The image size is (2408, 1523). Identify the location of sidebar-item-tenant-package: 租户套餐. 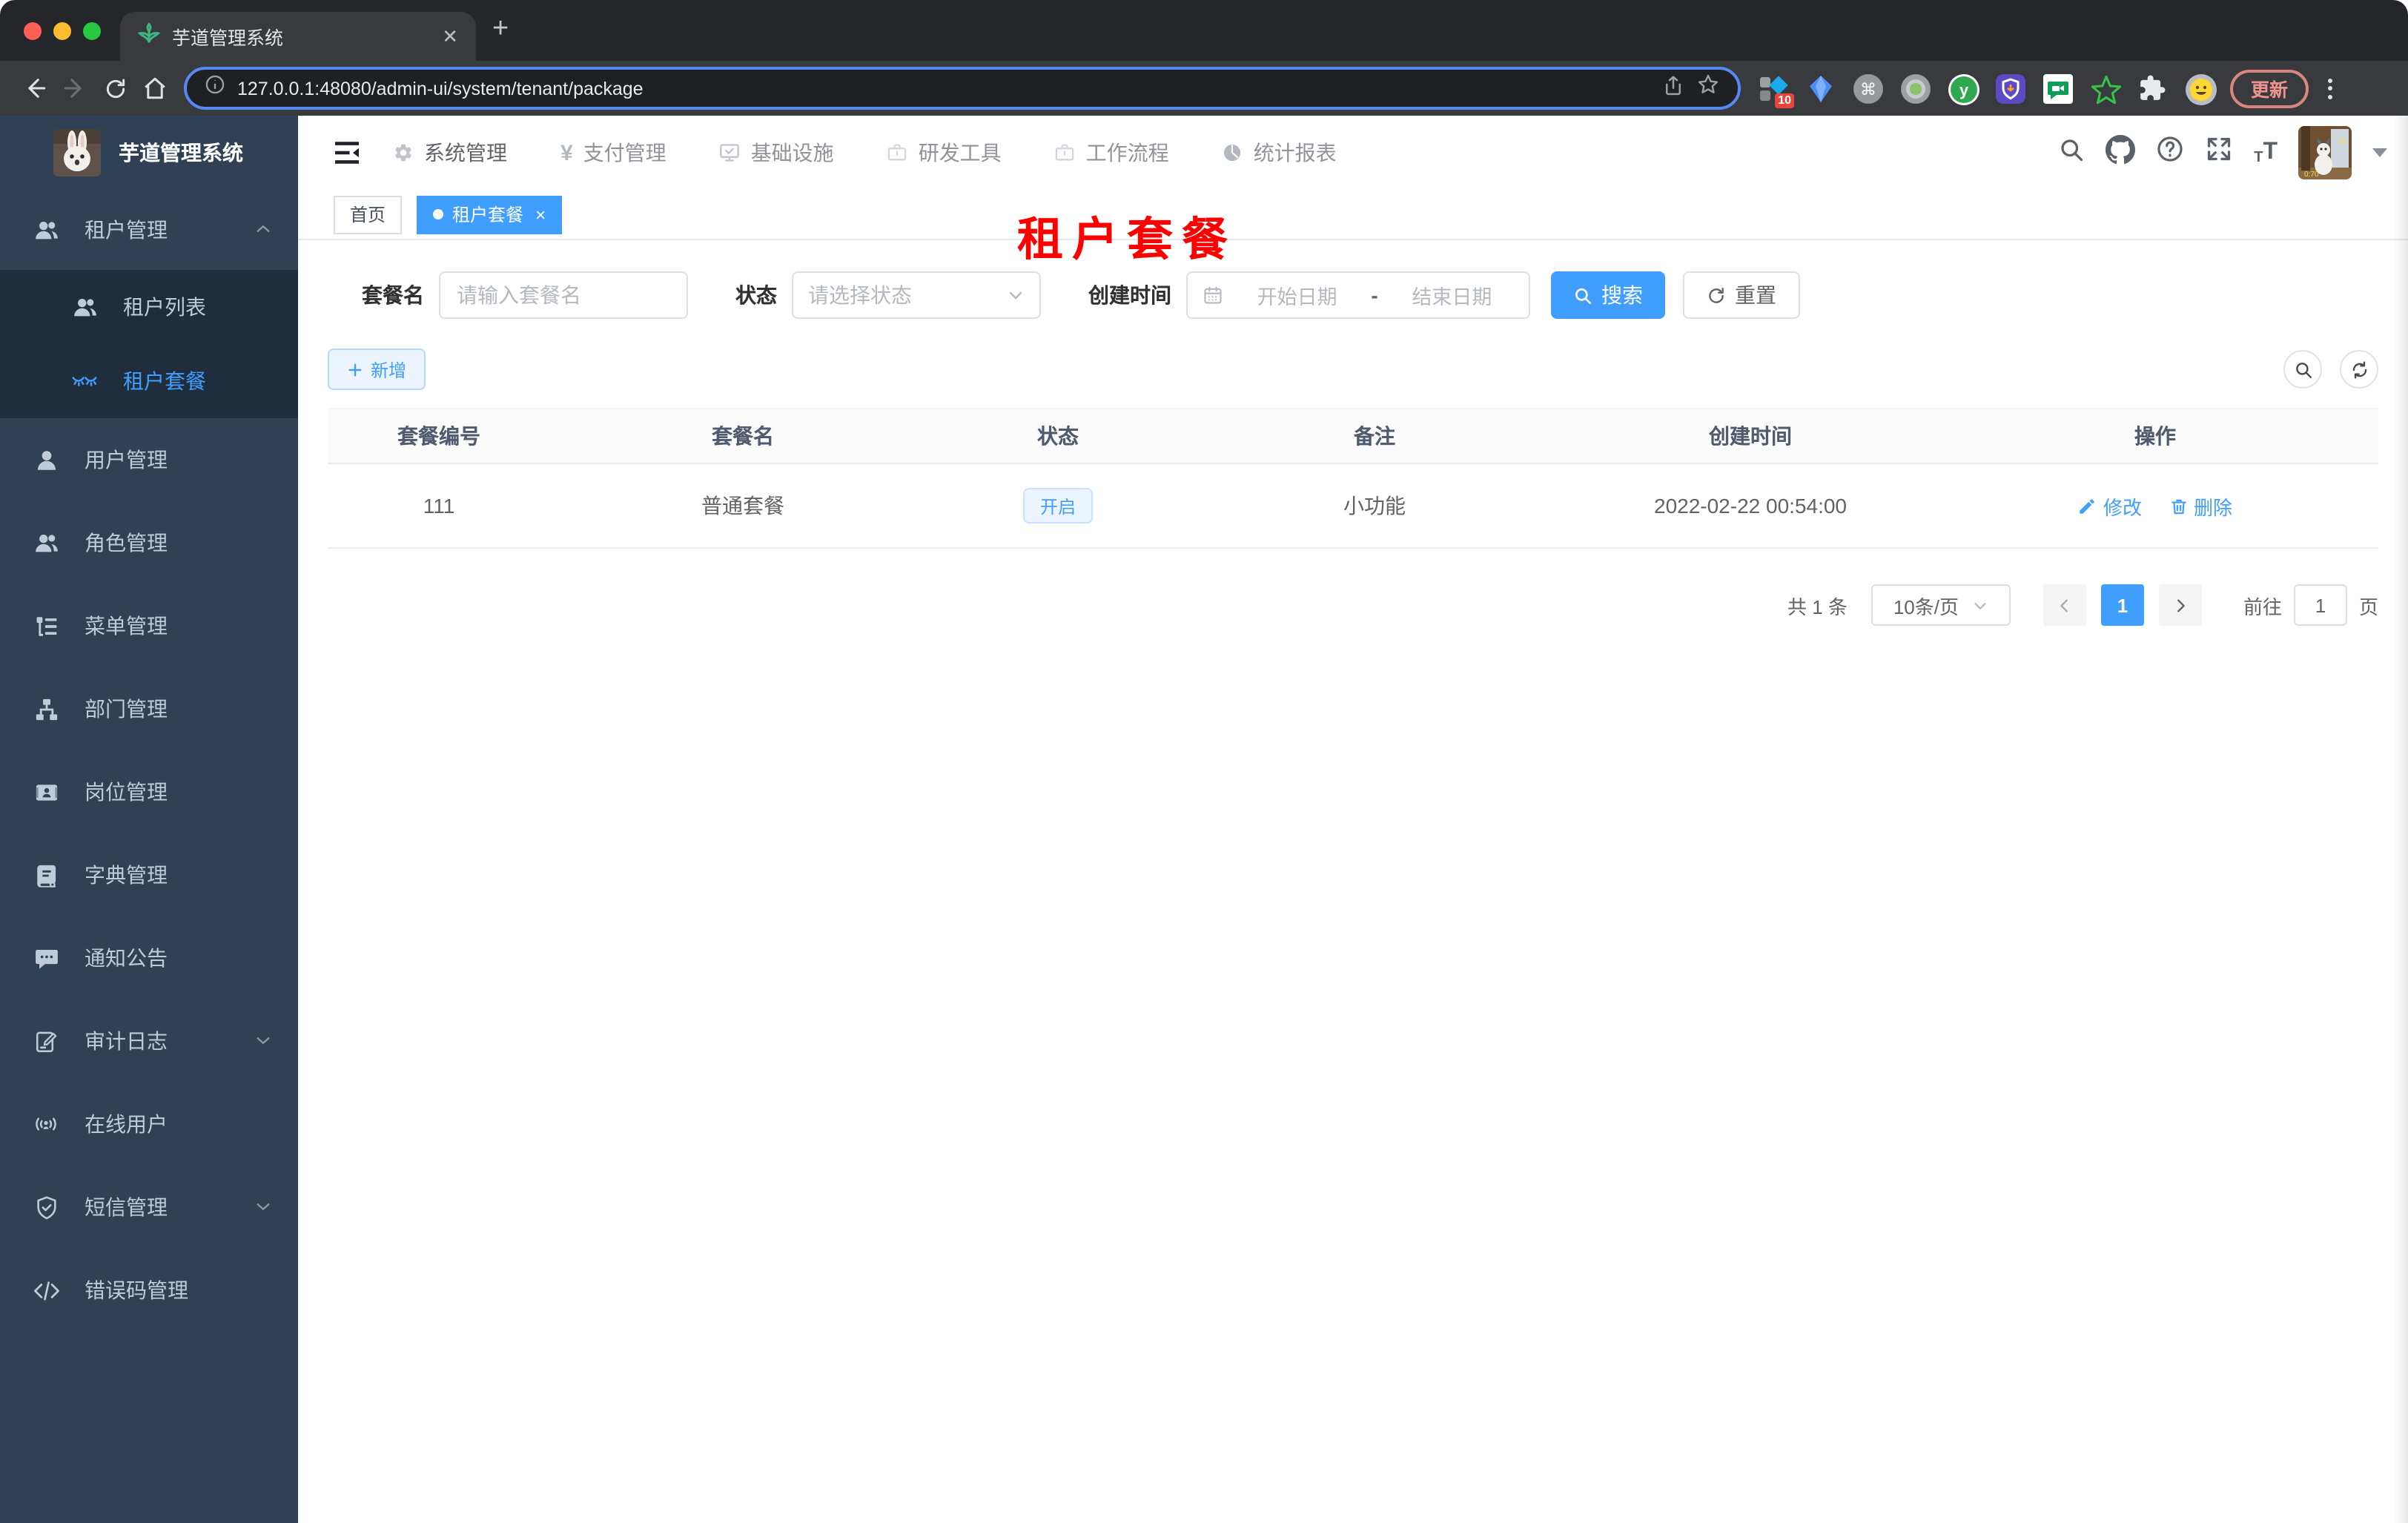
(149, 381).